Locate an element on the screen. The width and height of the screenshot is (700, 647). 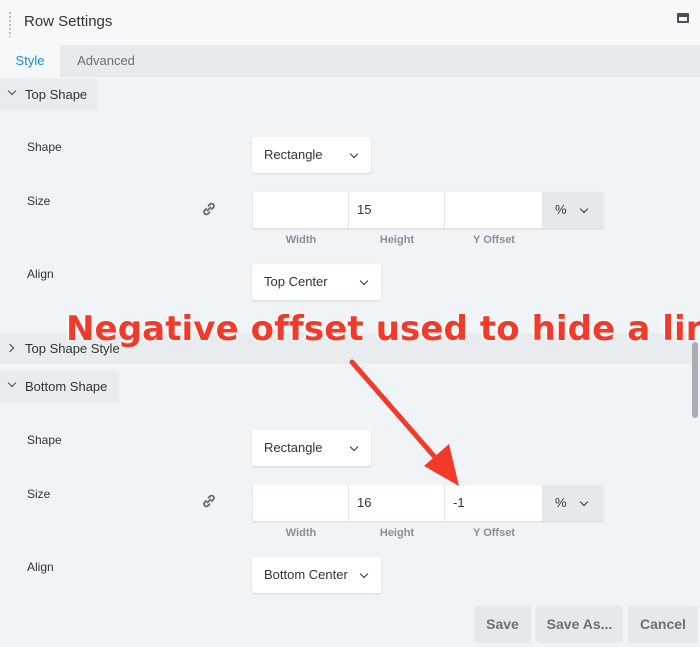
save-button: Save is located at coordinates (502, 624).